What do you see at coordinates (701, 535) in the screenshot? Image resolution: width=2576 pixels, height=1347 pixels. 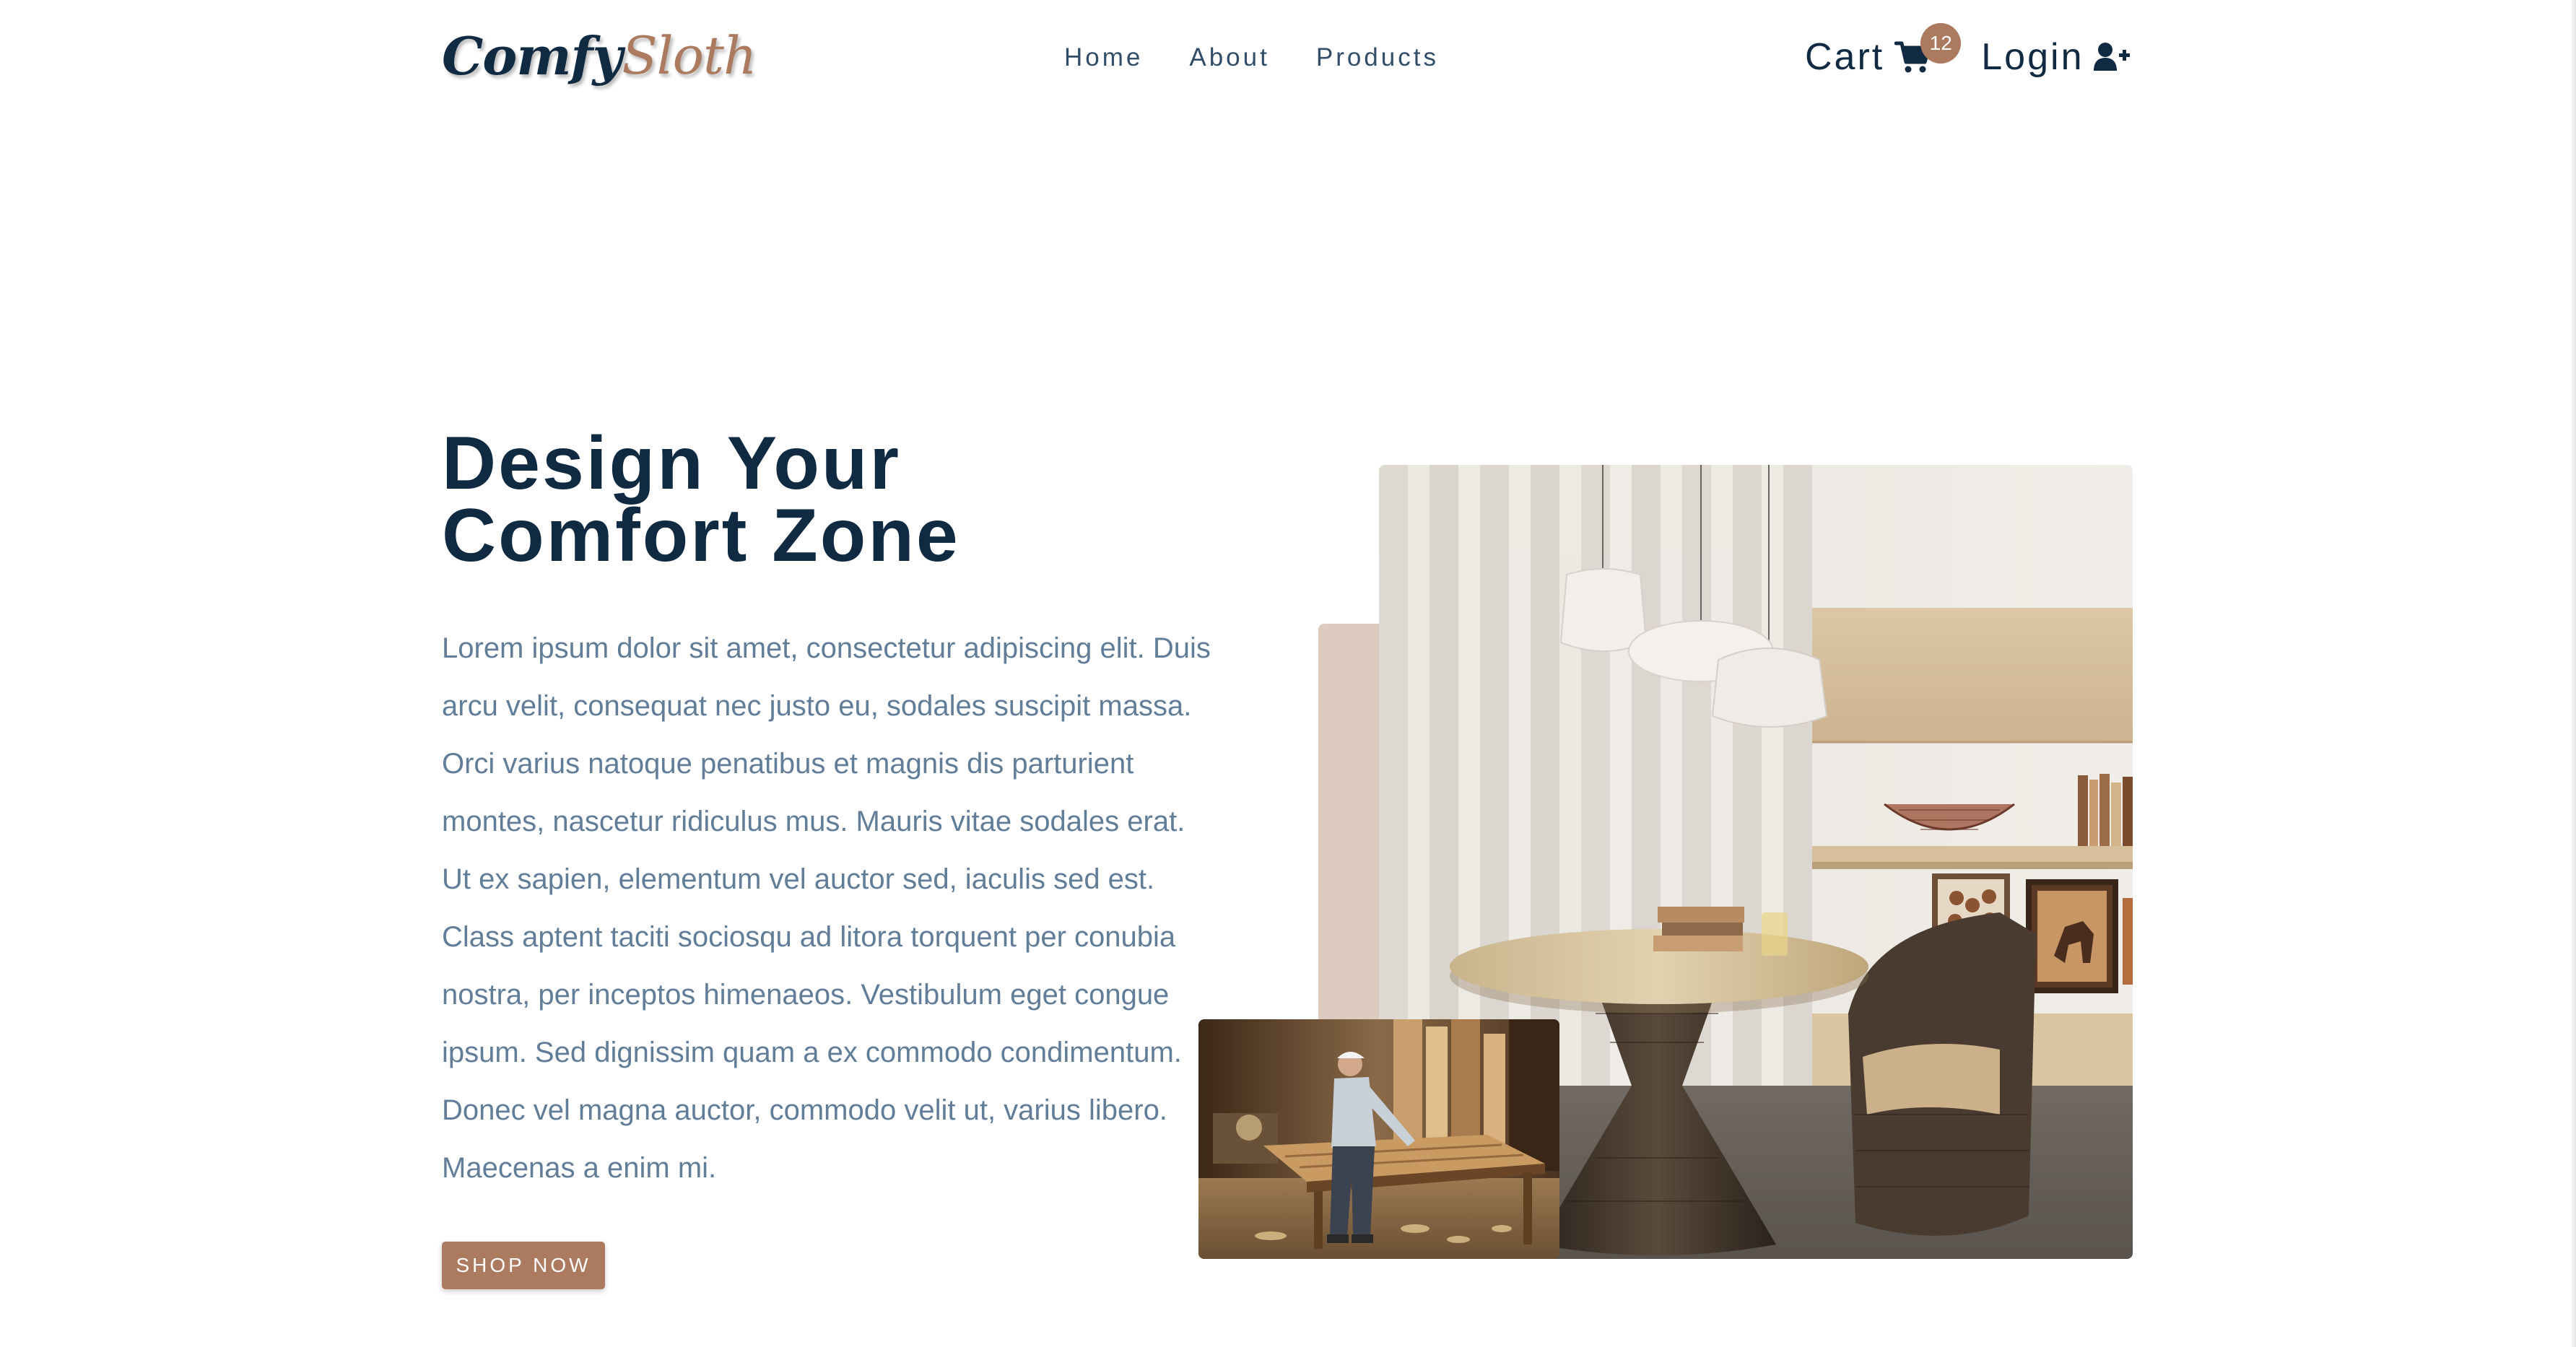 I see `hero-title-line-2: Comfort Zone` at bounding box center [701, 535].